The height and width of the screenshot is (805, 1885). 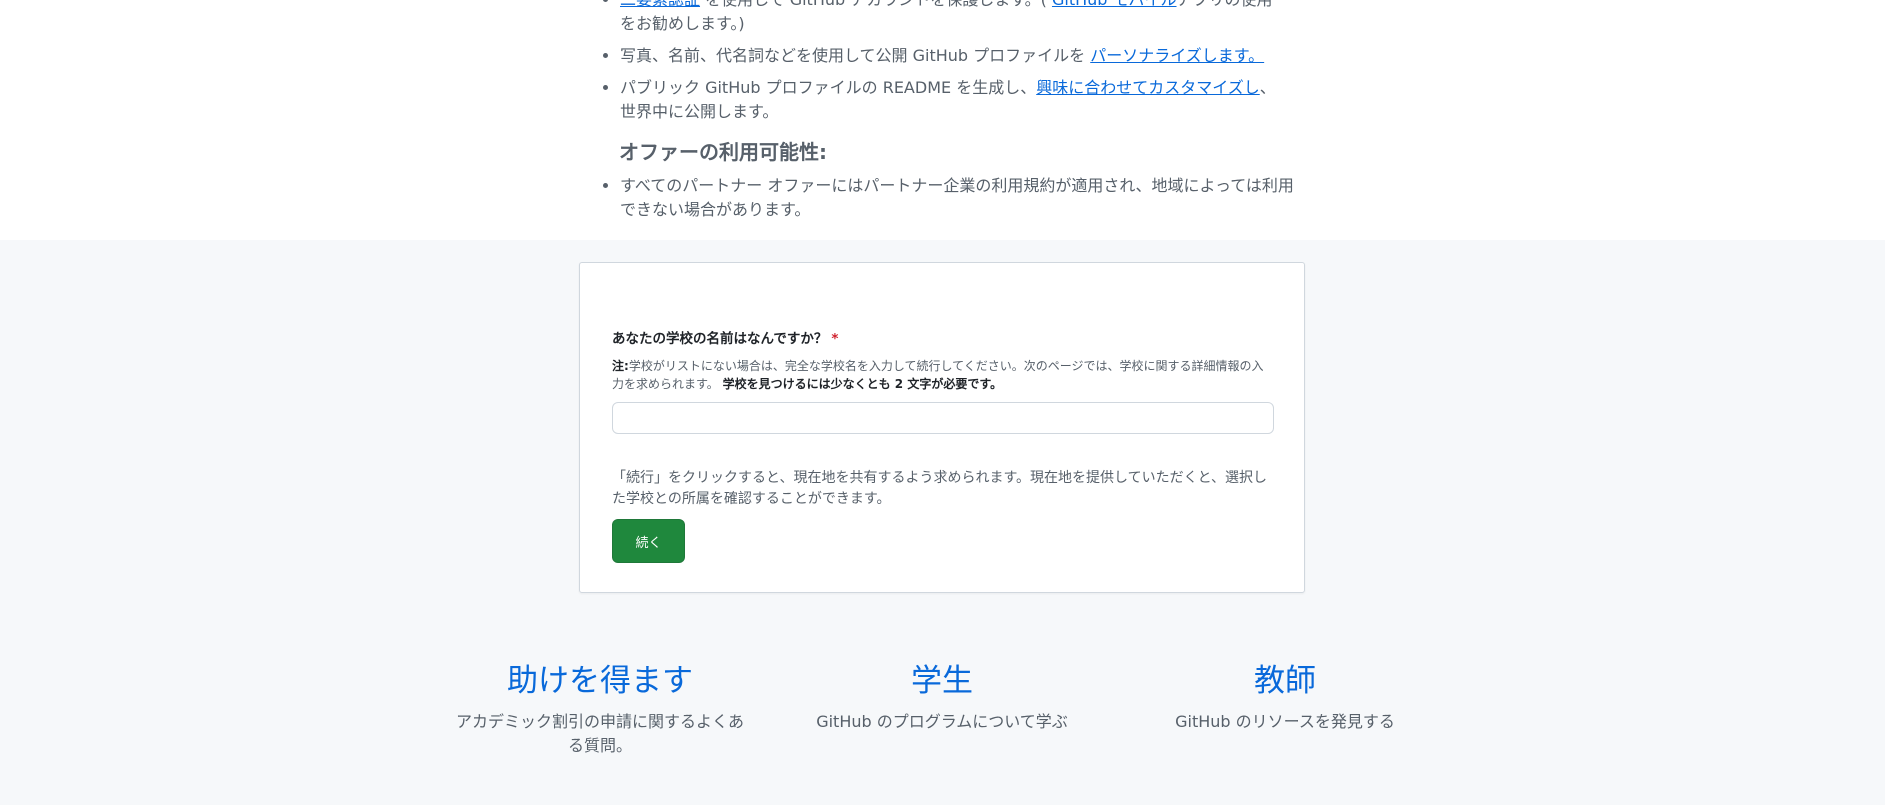 What do you see at coordinates (828, 87) in the screenshot?
I see `benefit-text: パブリック GitHub プロファイルの README を生成し、` at bounding box center [828, 87].